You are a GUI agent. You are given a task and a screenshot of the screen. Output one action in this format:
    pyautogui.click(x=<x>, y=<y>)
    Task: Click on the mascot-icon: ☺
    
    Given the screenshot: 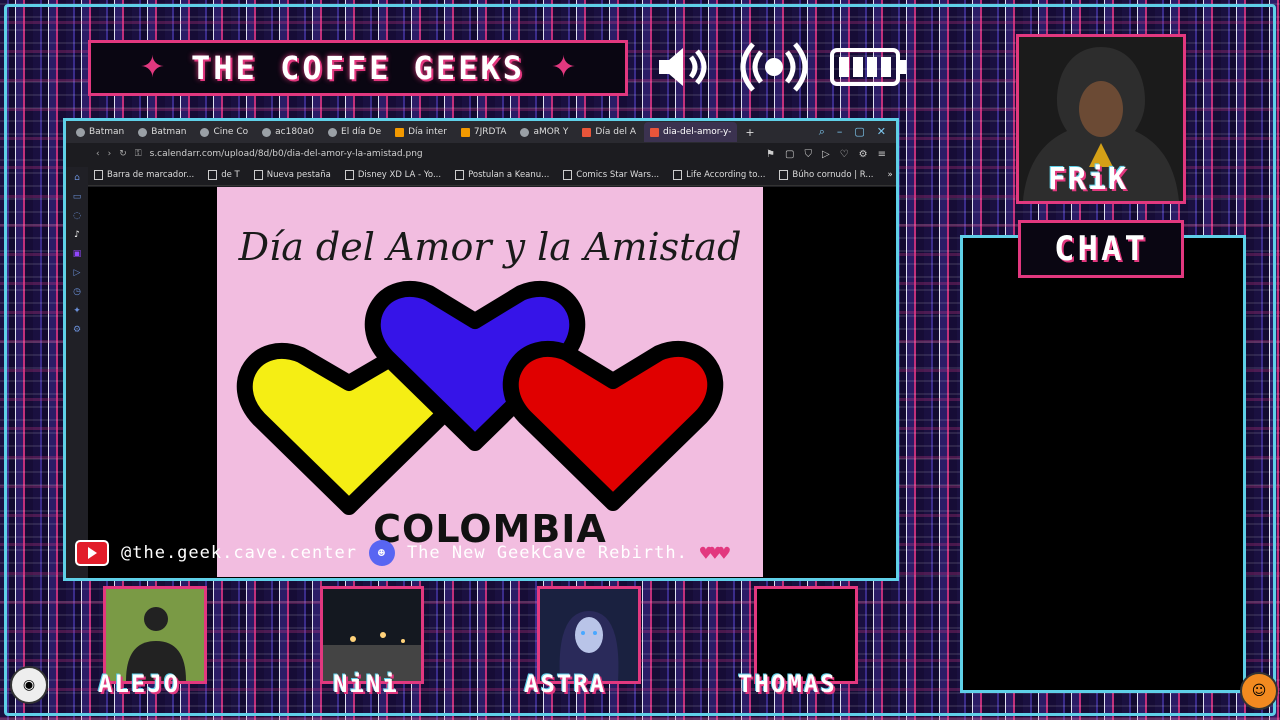 What is the action you would take?
    pyautogui.click(x=1259, y=691)
    